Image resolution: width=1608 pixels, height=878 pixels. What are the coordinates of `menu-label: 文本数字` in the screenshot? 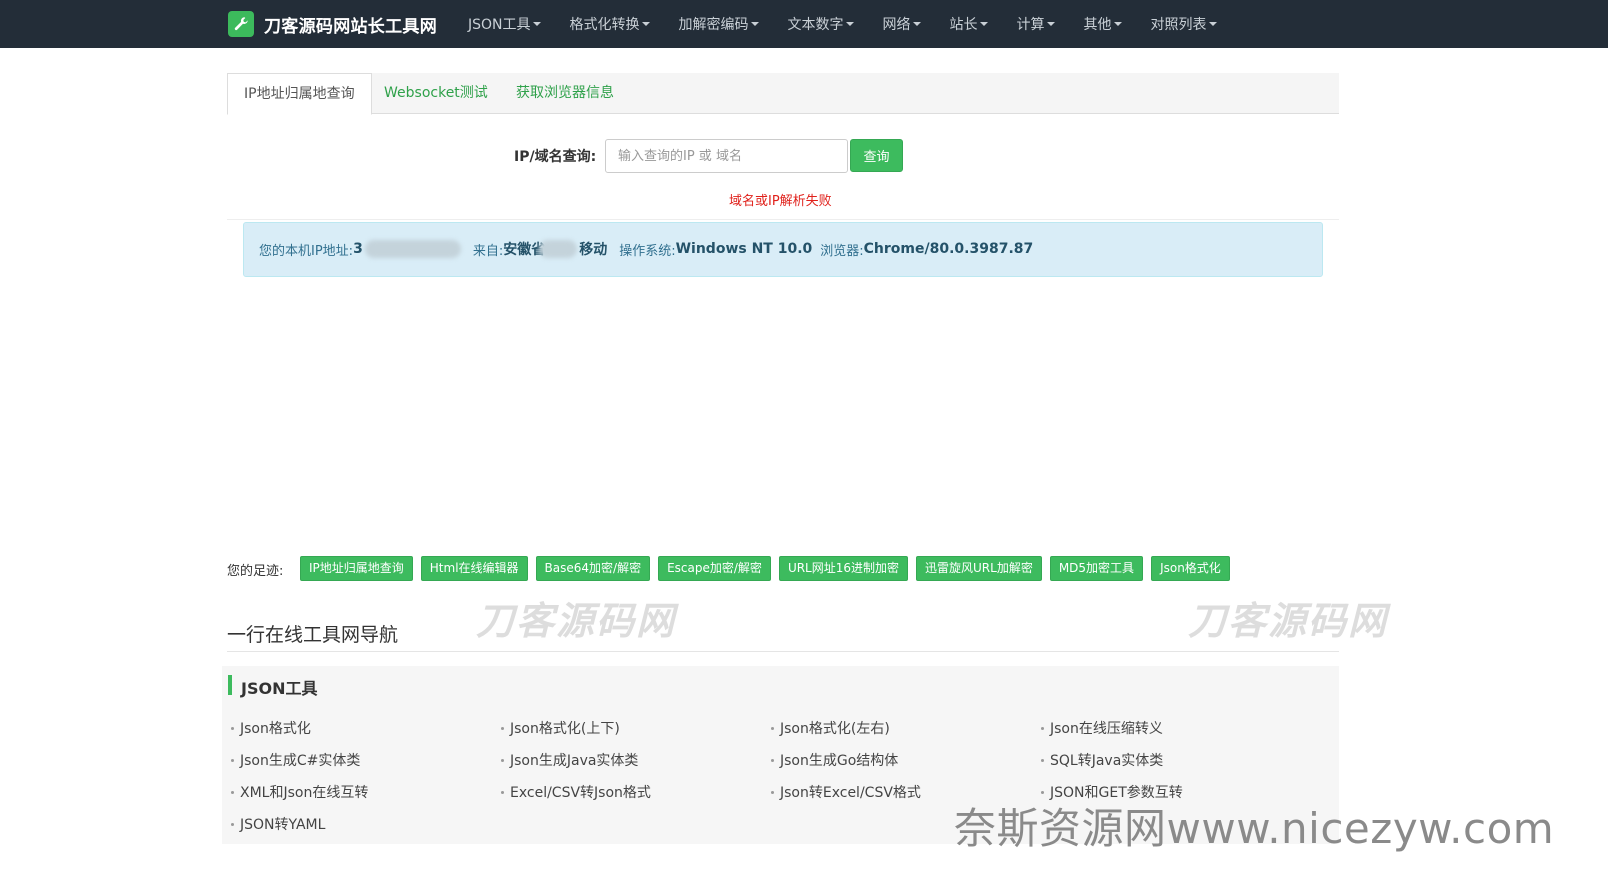 It's located at (815, 25).